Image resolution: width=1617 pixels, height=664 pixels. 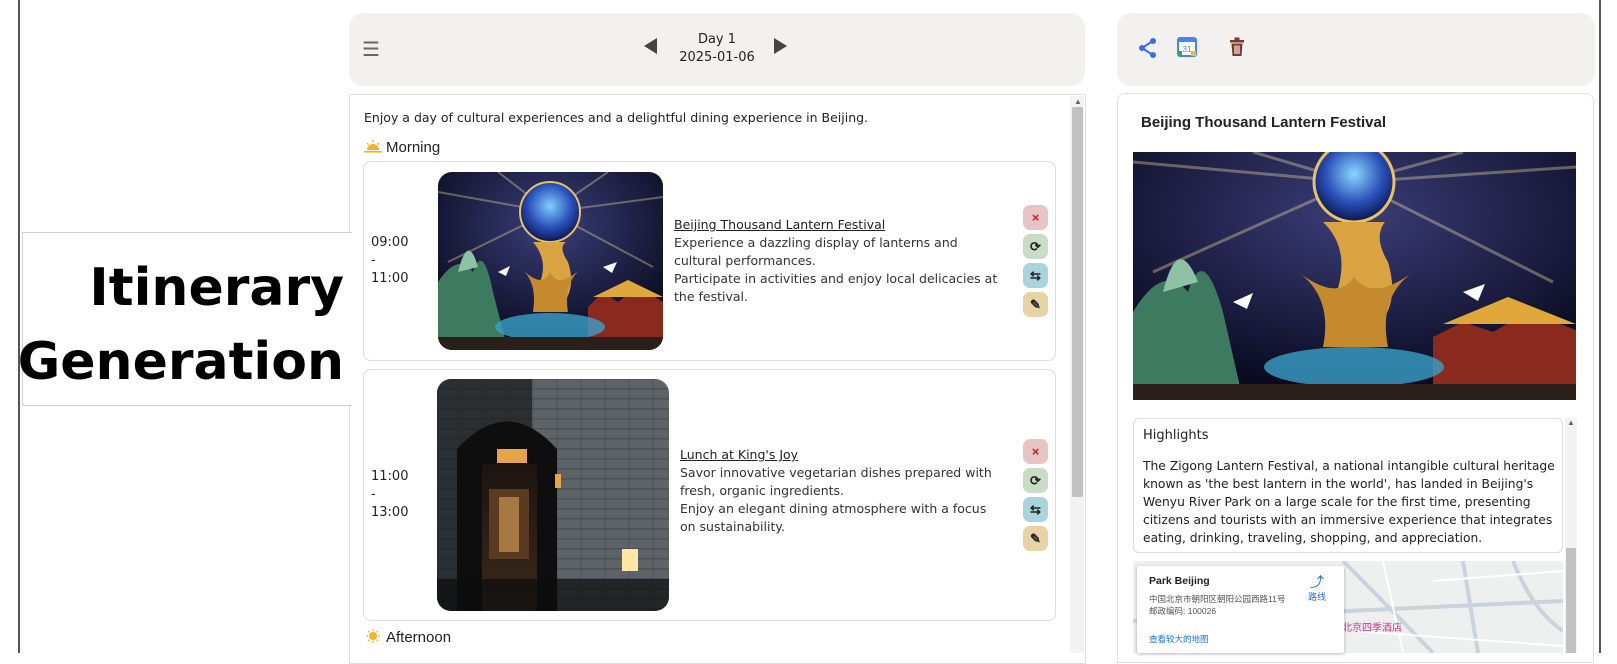 What do you see at coordinates (841, 225) in the screenshot?
I see `activity-title-link: Beijing Thousand Lantern Festival` at bounding box center [841, 225].